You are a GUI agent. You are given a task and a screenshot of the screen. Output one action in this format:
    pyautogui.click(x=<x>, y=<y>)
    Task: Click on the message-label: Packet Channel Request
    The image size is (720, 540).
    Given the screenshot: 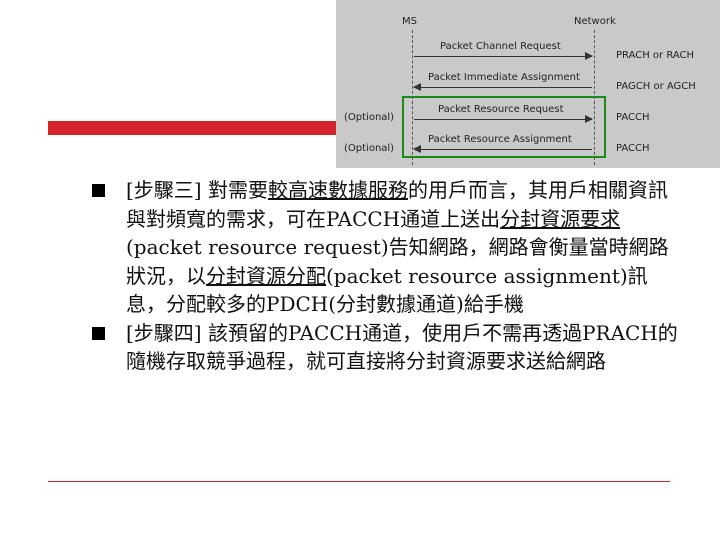 What is the action you would take?
    pyautogui.click(x=500, y=46)
    